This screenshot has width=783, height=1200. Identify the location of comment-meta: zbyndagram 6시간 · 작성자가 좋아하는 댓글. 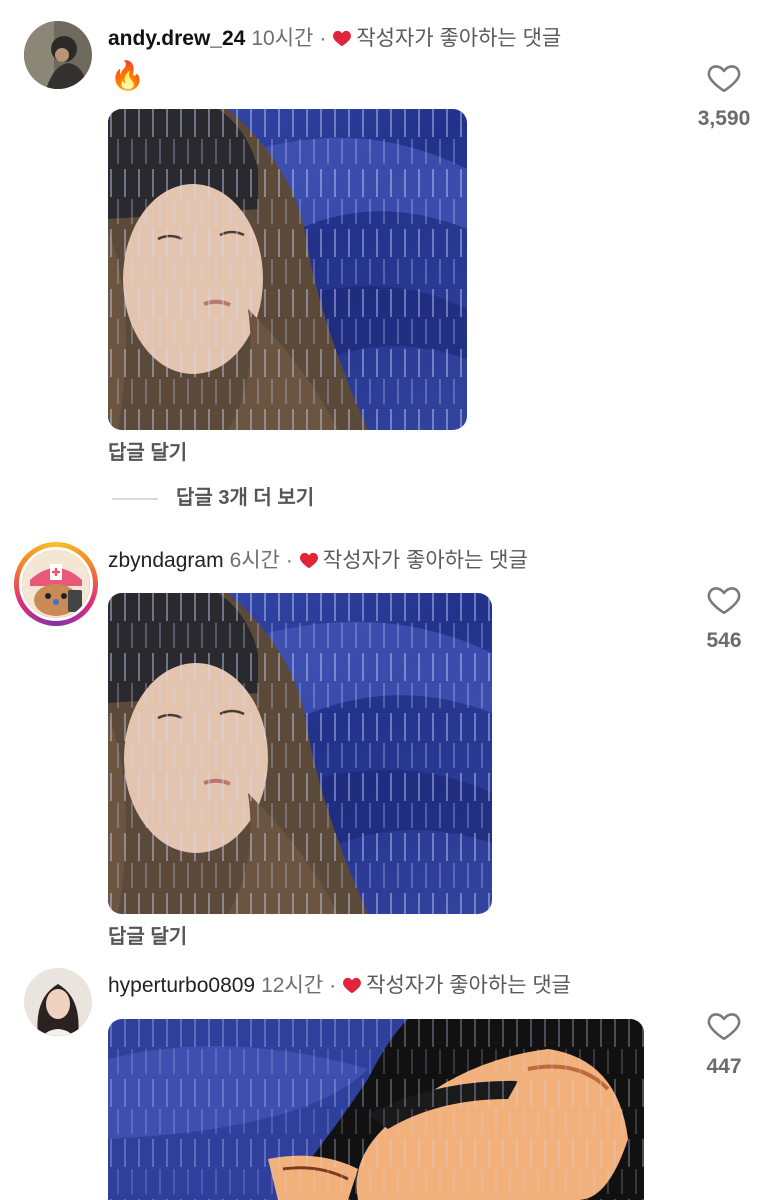
(318, 561).